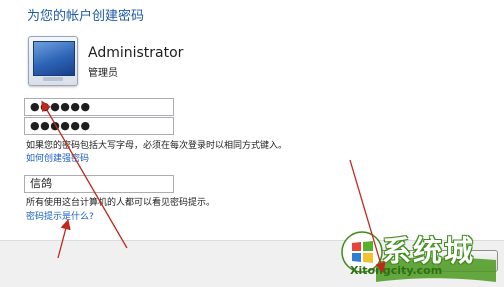  I want to click on arrow-to-password, so click(84, 174).